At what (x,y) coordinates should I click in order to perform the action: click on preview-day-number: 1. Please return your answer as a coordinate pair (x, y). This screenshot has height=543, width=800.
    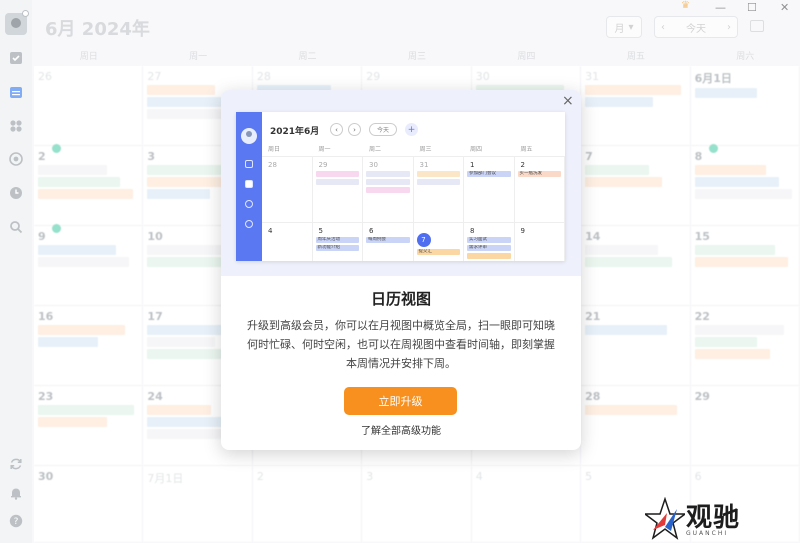
    Looking at the image, I should click on (472, 165).